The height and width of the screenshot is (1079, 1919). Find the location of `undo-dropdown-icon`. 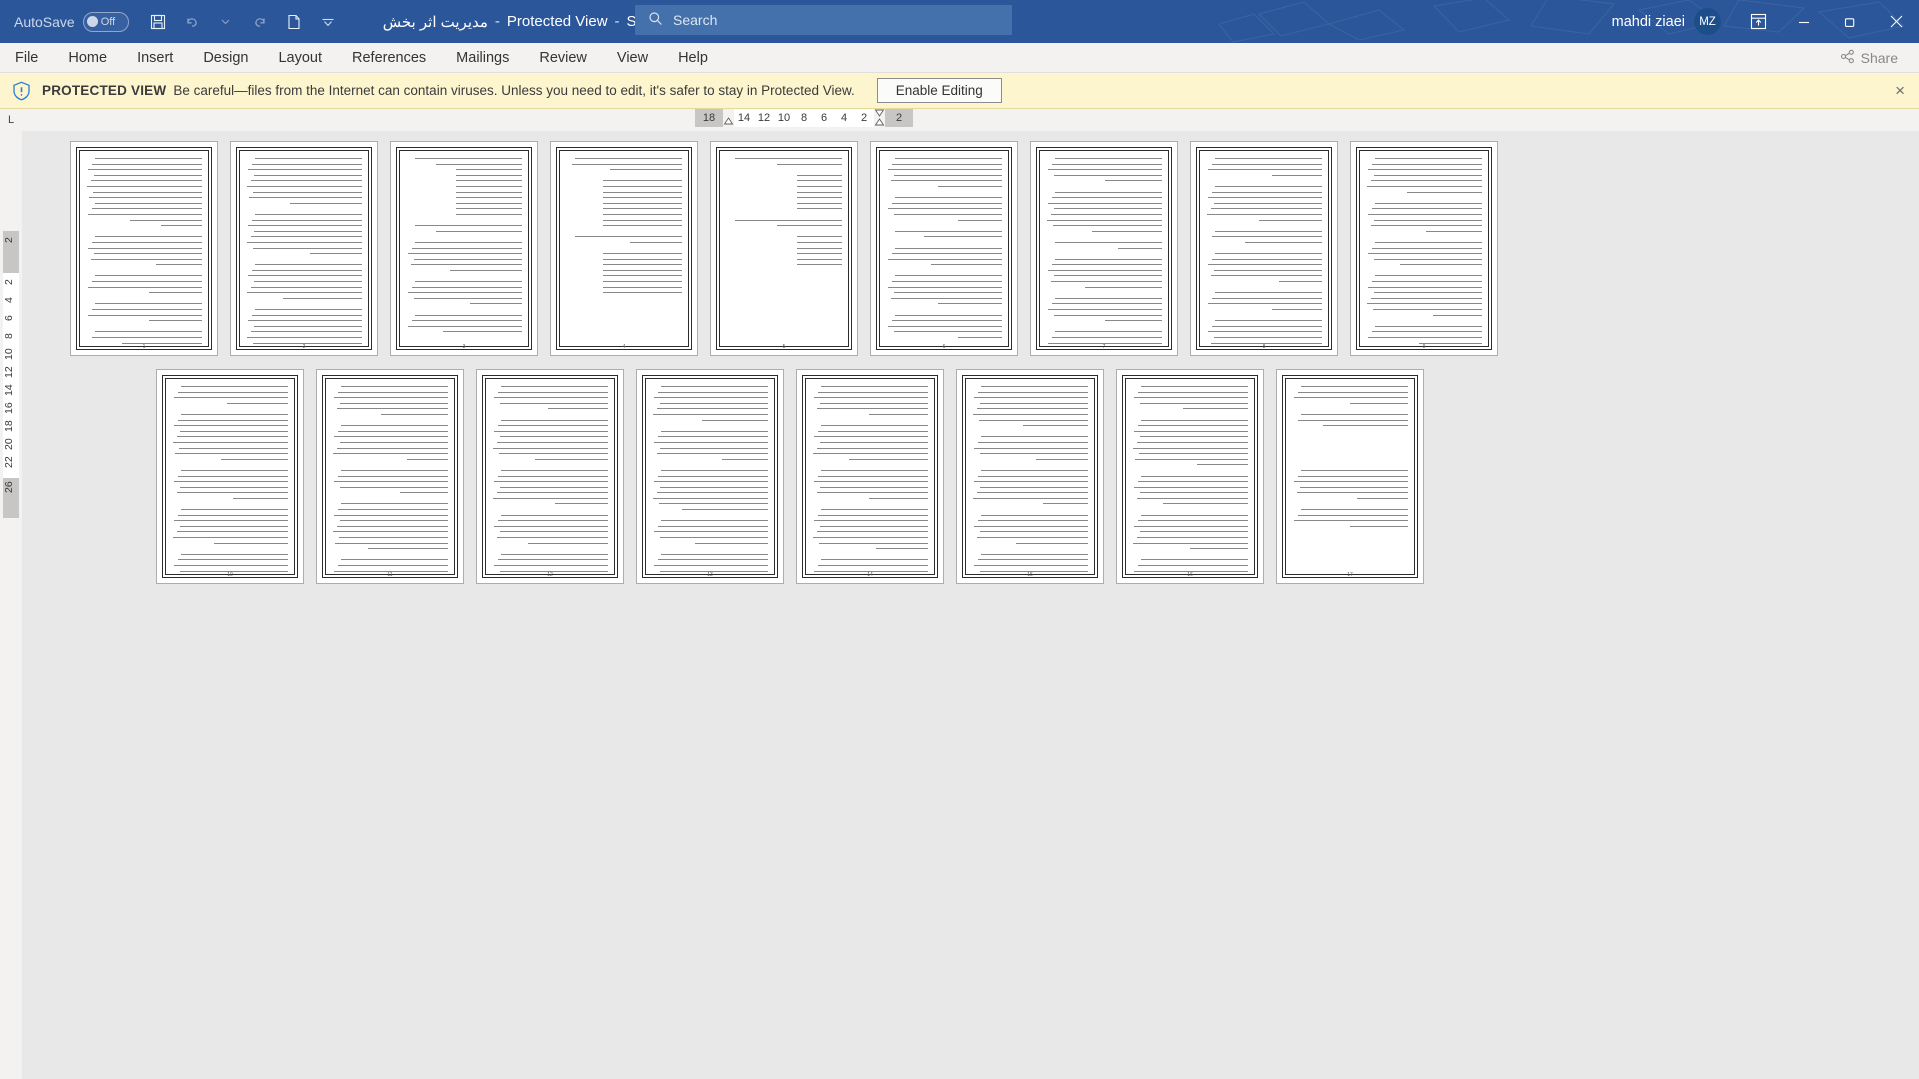

undo-dropdown-icon is located at coordinates (226, 22).